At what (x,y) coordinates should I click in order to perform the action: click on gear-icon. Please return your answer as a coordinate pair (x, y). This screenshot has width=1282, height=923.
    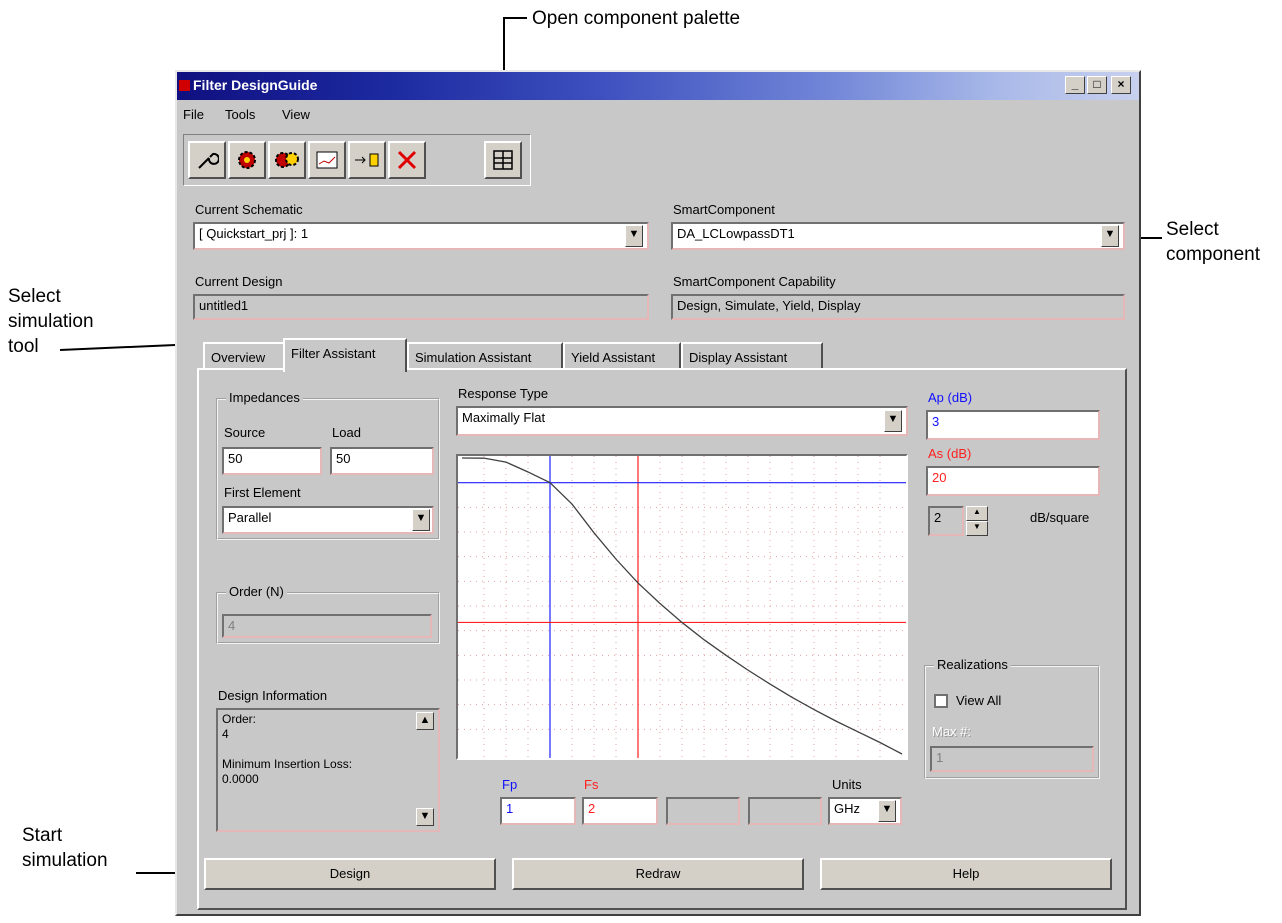
    Looking at the image, I should click on (247, 160).